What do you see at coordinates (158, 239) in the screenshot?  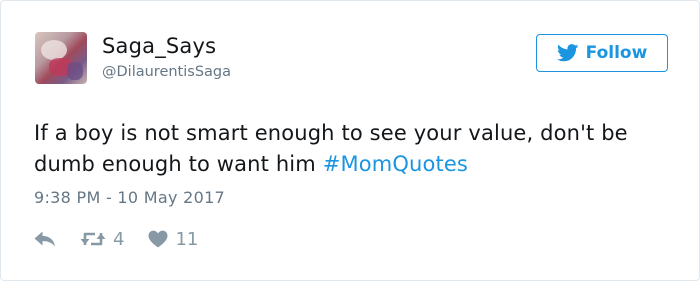 I see `heart-icon` at bounding box center [158, 239].